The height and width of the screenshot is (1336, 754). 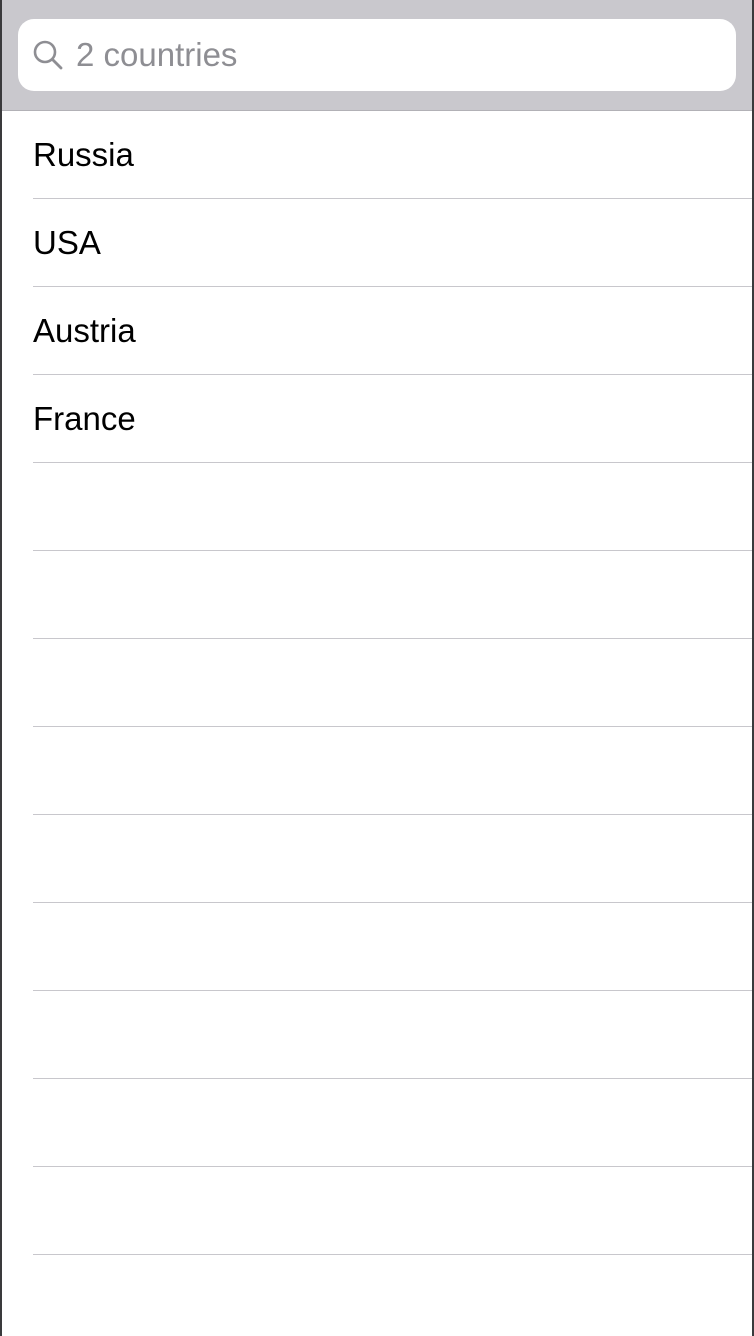 I want to click on list-item-label: USA, so click(x=67, y=242).